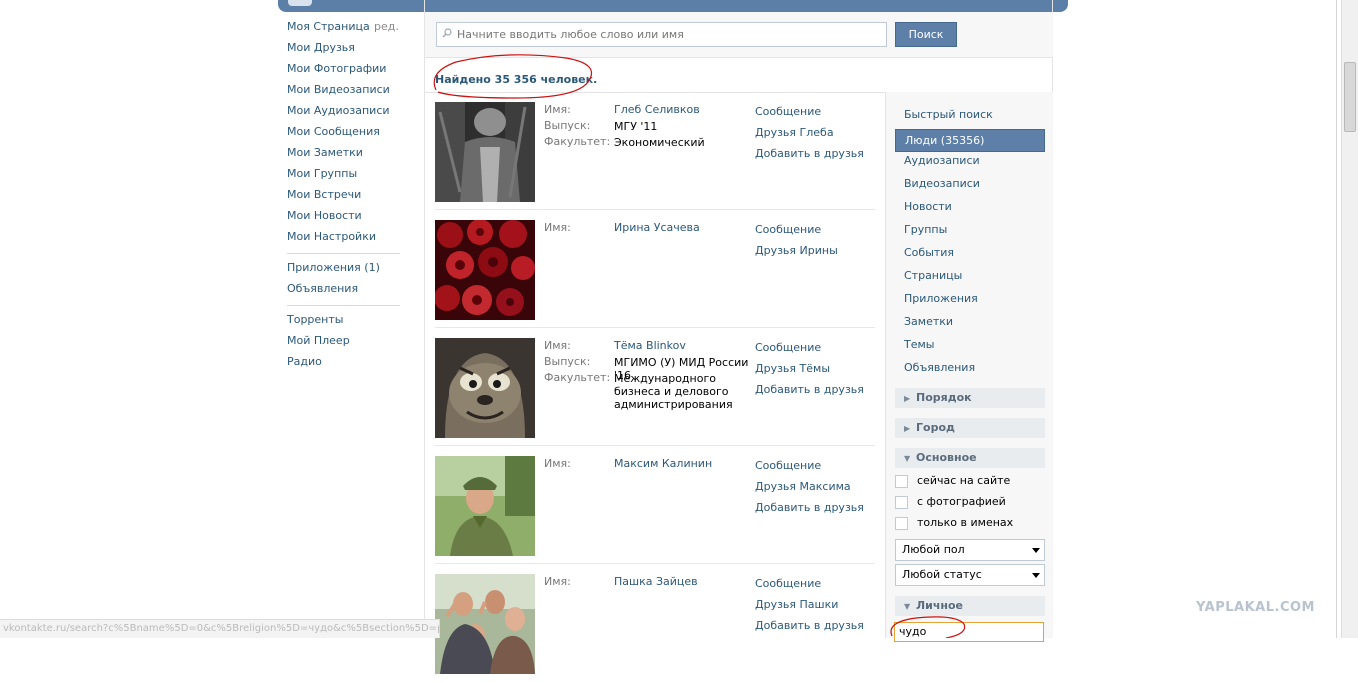 This screenshot has width=1358, height=682. I want to click on tab-events: События, so click(970, 255).